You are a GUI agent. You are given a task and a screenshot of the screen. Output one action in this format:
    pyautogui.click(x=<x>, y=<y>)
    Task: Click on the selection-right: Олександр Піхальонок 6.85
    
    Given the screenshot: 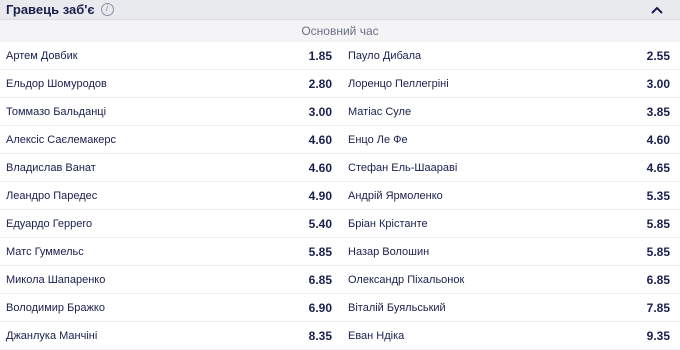 What is the action you would take?
    pyautogui.click(x=510, y=280)
    